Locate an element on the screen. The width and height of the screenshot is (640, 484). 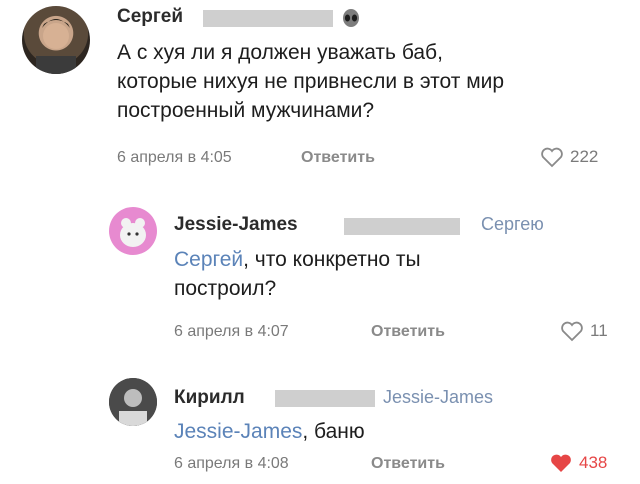
comment-author: Jessie-James is located at coordinates (236, 225).